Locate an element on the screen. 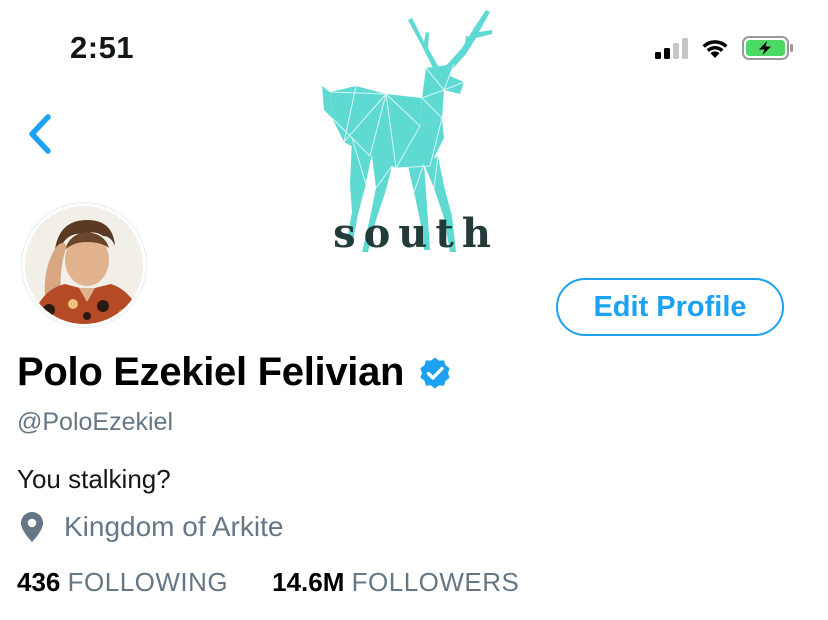 Image resolution: width=828 pixels, height=620 pixels. status-time: 2:51 is located at coordinates (102, 47).